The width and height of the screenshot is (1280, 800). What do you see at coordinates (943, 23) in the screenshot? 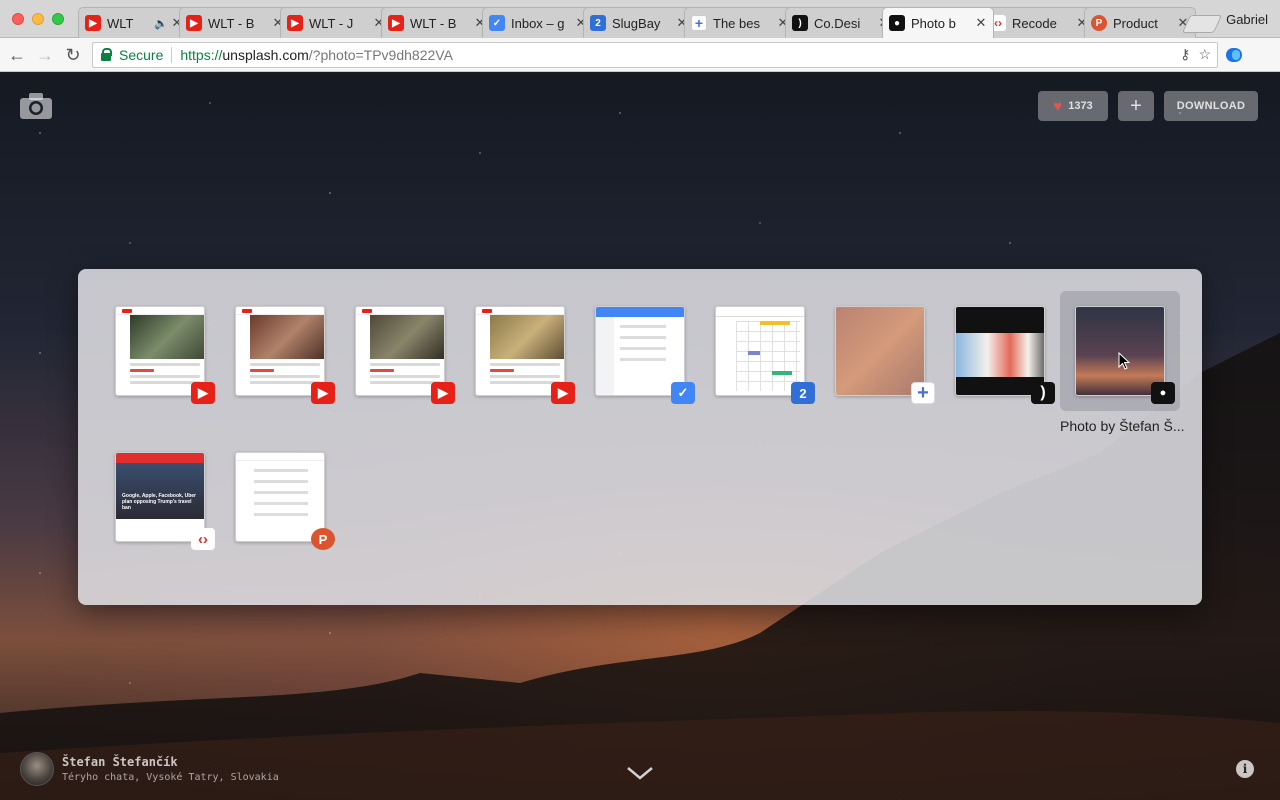
I see `tab-title: Photo b` at bounding box center [943, 23].